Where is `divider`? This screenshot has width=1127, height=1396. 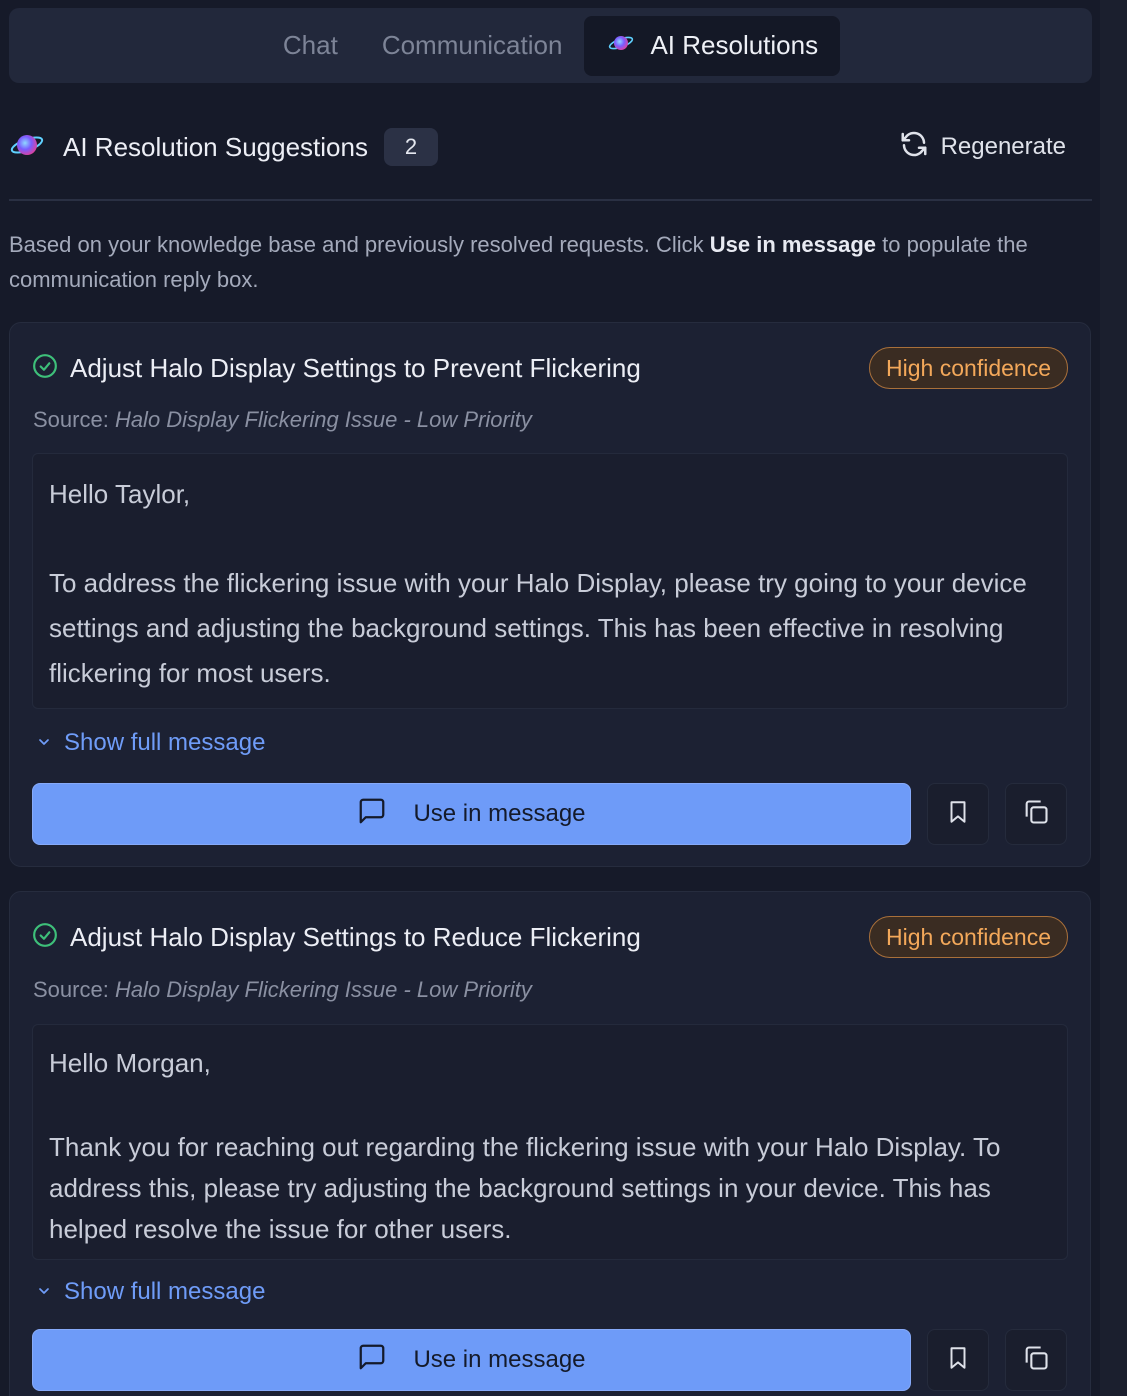
divider is located at coordinates (550, 200).